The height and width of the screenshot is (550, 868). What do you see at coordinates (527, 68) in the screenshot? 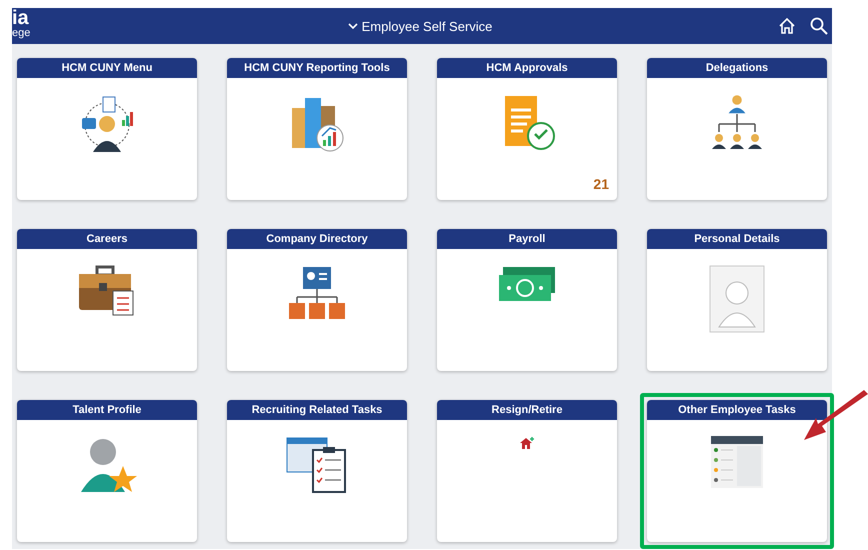
I see `tile-title: HCM Approvals` at bounding box center [527, 68].